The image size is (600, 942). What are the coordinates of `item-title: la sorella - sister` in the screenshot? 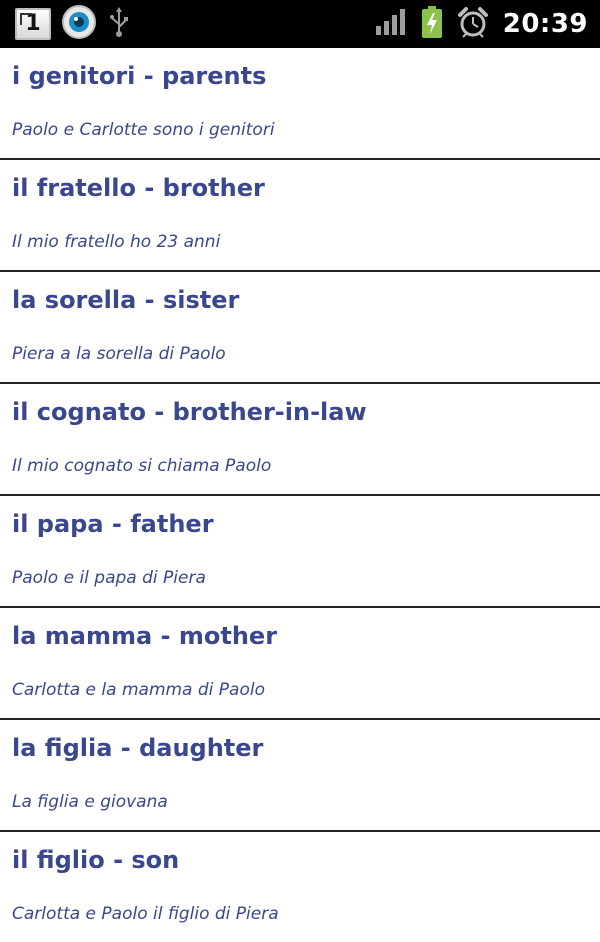 It's located at (126, 300).